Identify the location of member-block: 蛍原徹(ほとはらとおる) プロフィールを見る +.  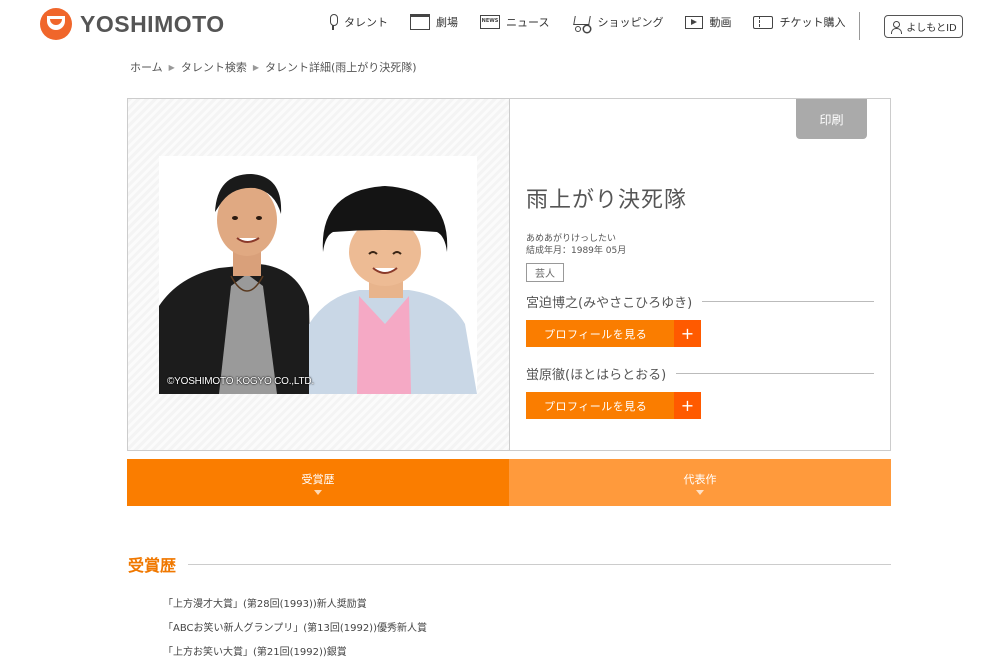
(700, 391).